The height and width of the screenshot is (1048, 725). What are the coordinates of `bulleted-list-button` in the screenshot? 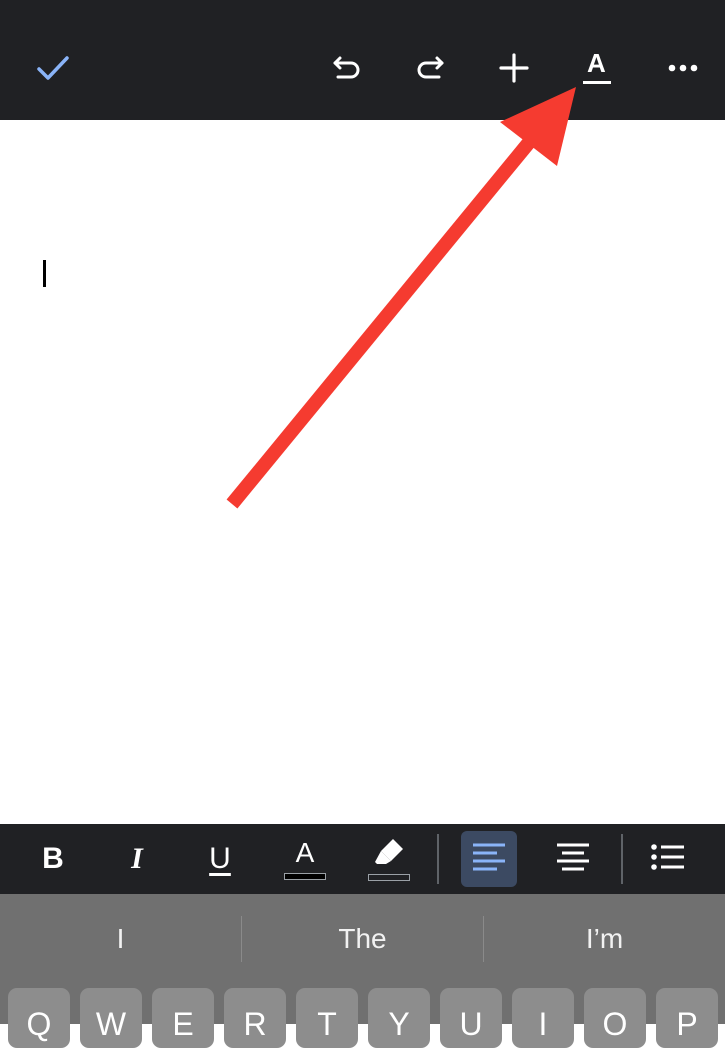 It's located at (668, 859).